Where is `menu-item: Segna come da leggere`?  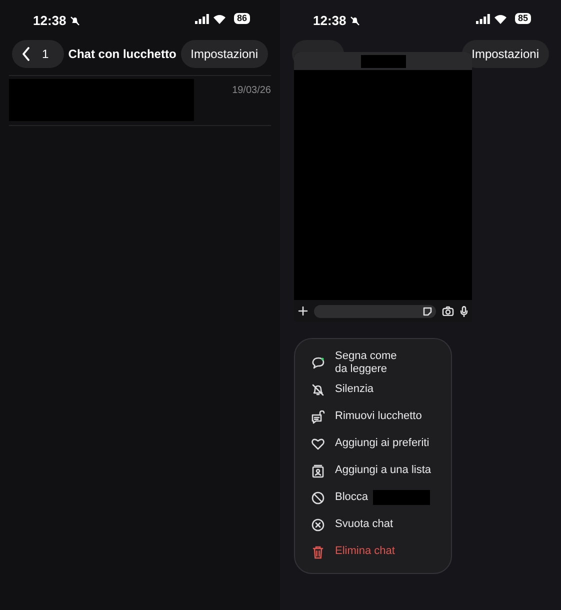 menu-item: Segna come da leggere is located at coordinates (381, 362).